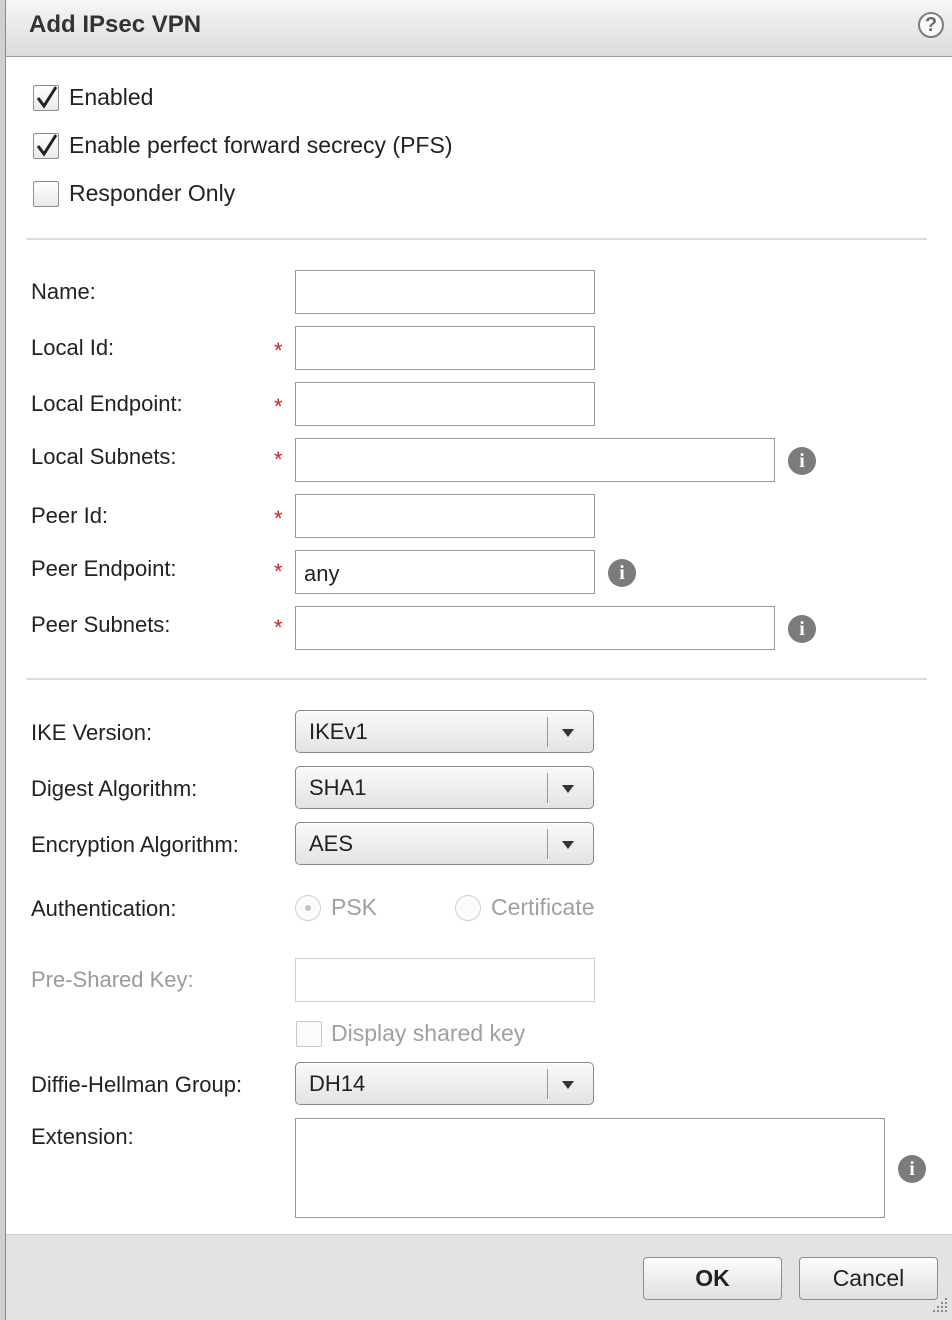 This screenshot has height=1320, width=952. I want to click on responder-only-checkbox, so click(46, 194).